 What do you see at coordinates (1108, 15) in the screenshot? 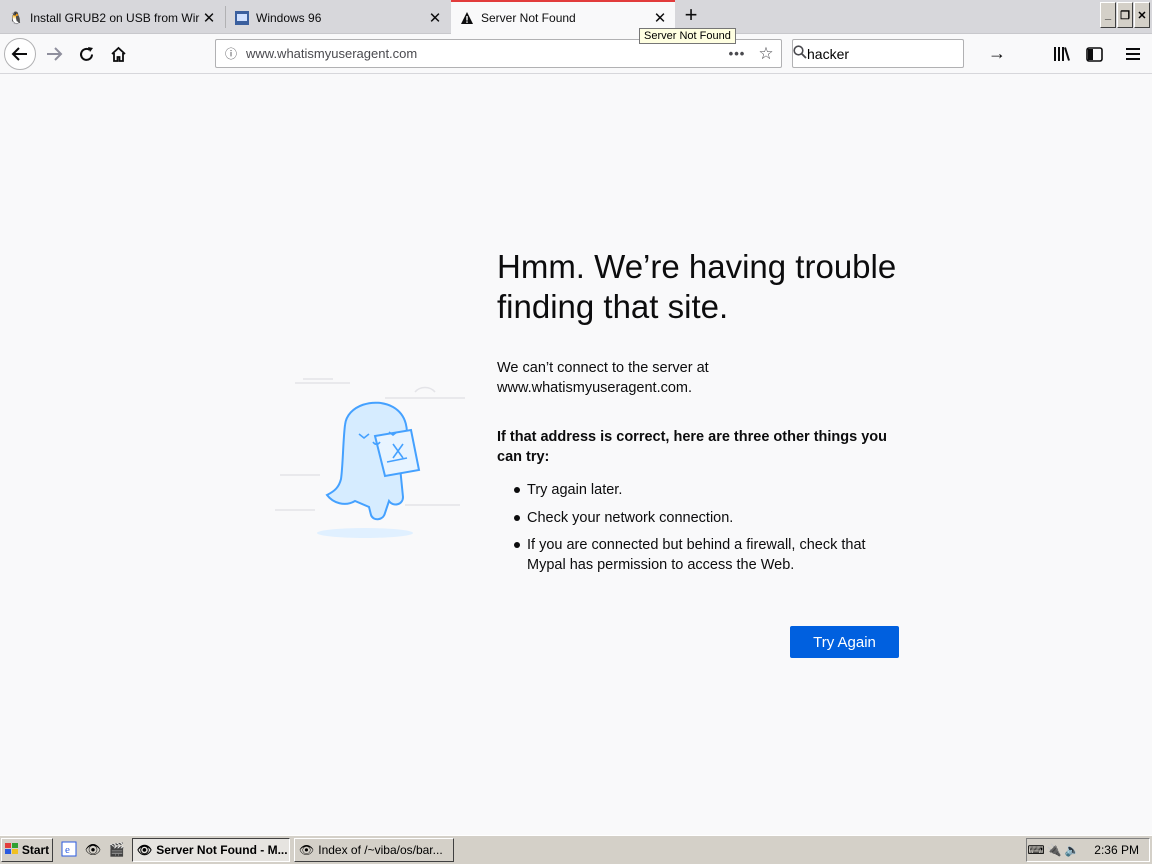
I see `minimize-icon: _` at bounding box center [1108, 15].